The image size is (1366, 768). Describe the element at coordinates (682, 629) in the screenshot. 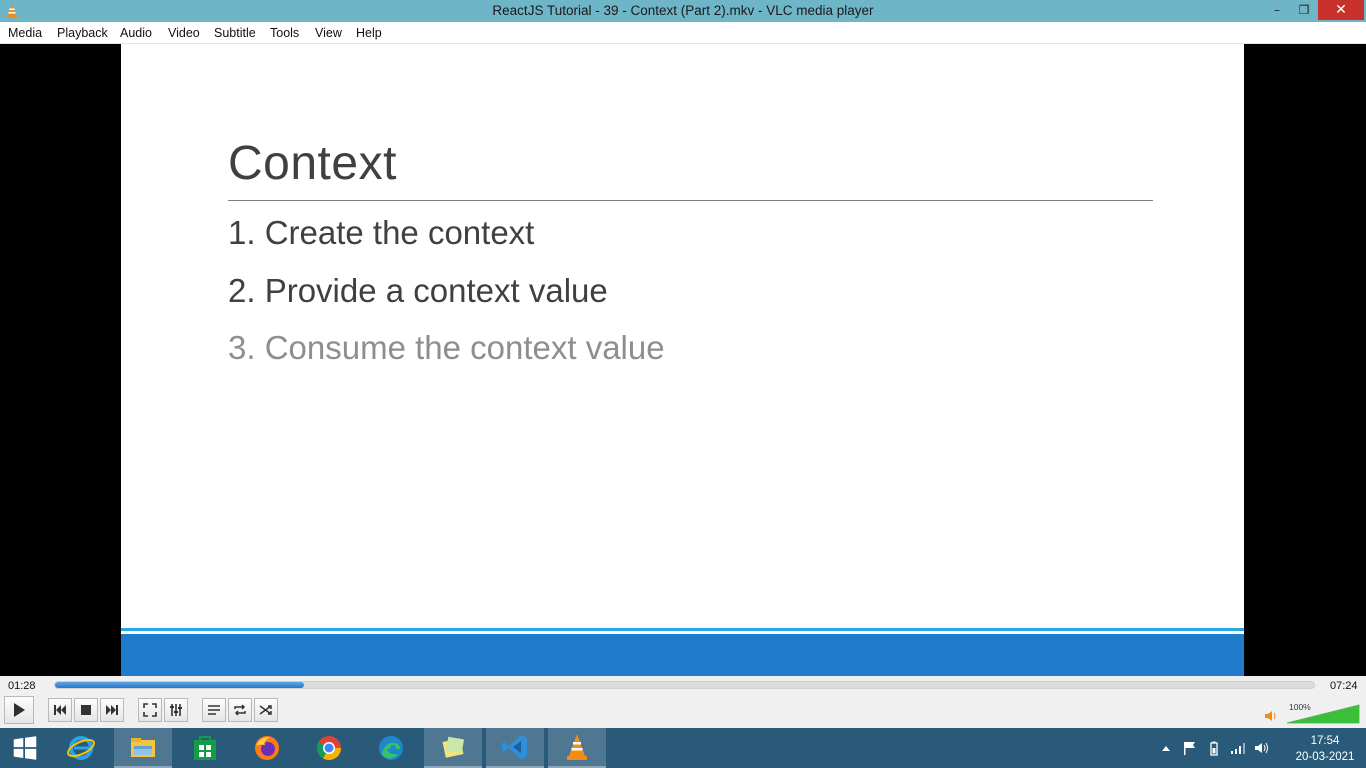

I see `slide-footer-line` at that location.